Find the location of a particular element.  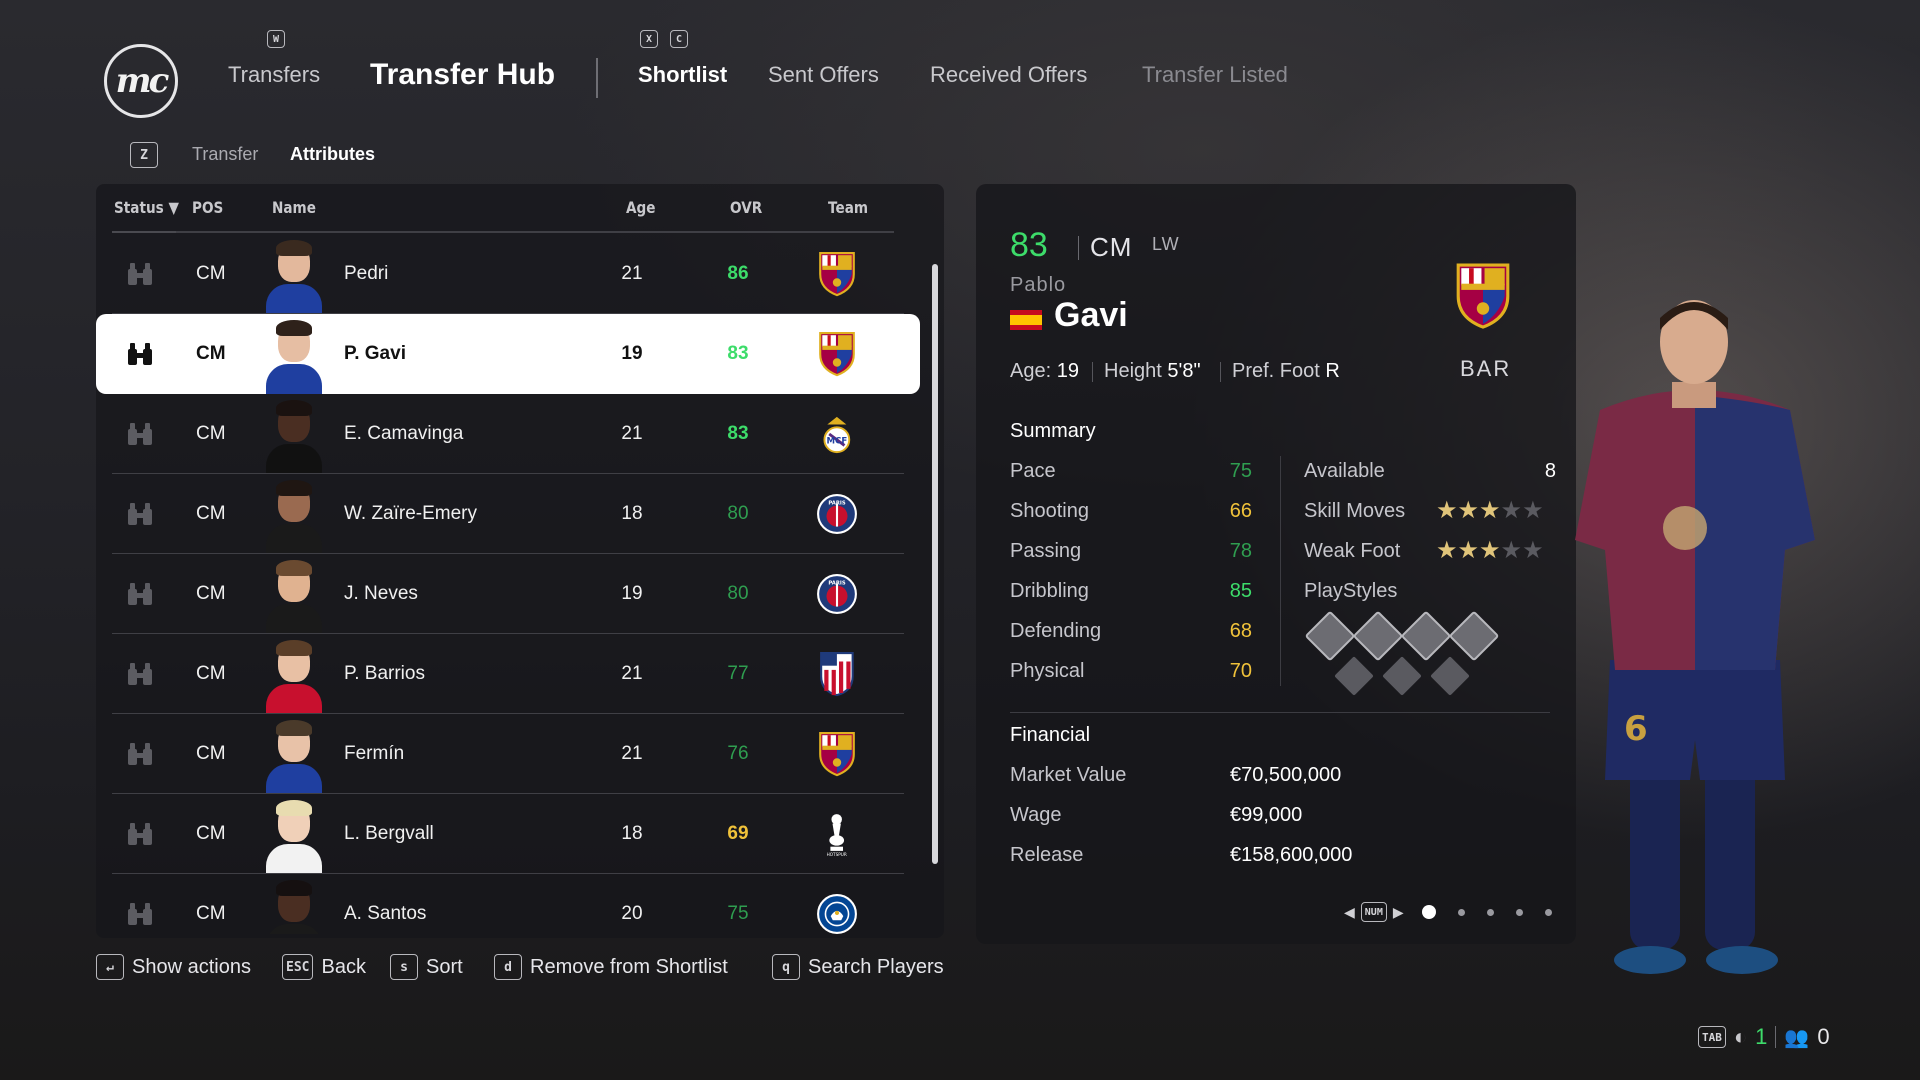

player-row: CM W. Zaïre-Emery 18 80 PARIS is located at coordinates (508, 514).